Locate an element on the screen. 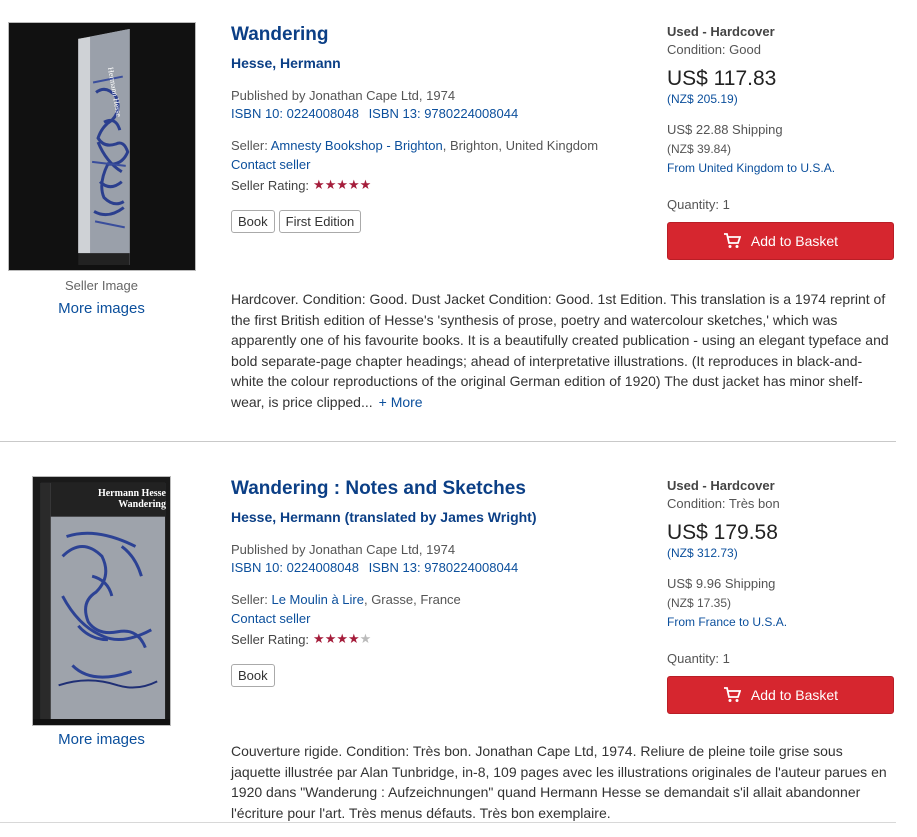  price-nzd: (NZ$ 205.19) is located at coordinates (702, 99).